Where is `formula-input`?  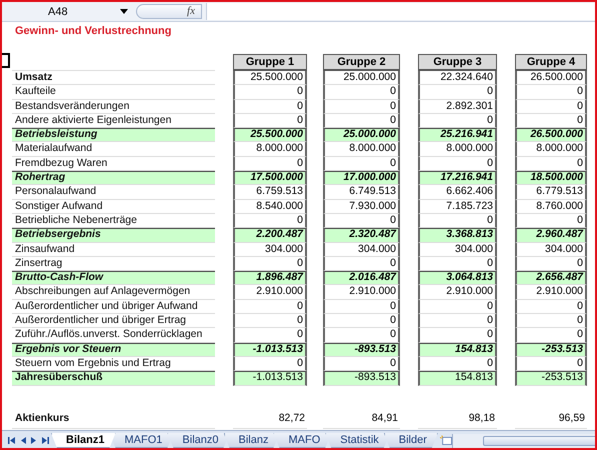
formula-input is located at coordinates (400, 11).